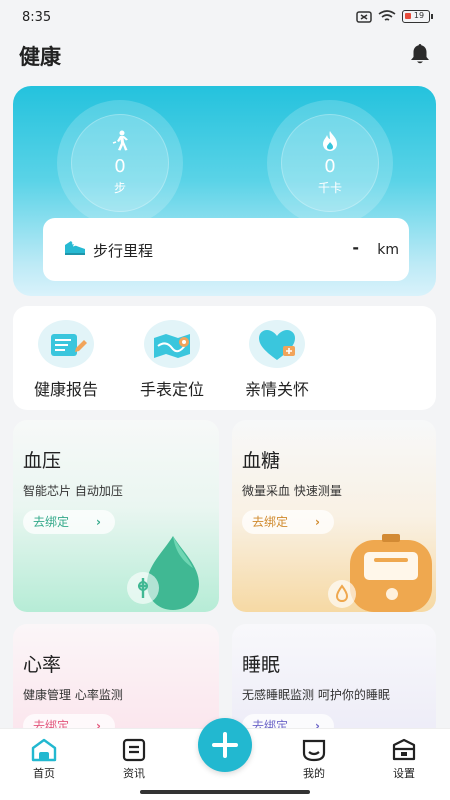 Image resolution: width=450 pixels, height=800 pixels. I want to click on tab-settings: 设置, so click(404, 759).